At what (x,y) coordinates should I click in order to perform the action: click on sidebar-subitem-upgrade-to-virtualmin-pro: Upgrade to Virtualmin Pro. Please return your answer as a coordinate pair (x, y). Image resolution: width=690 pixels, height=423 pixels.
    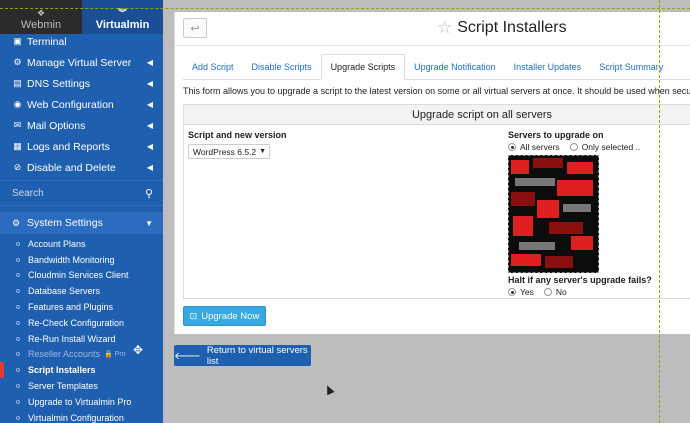
    Looking at the image, I should click on (81, 402).